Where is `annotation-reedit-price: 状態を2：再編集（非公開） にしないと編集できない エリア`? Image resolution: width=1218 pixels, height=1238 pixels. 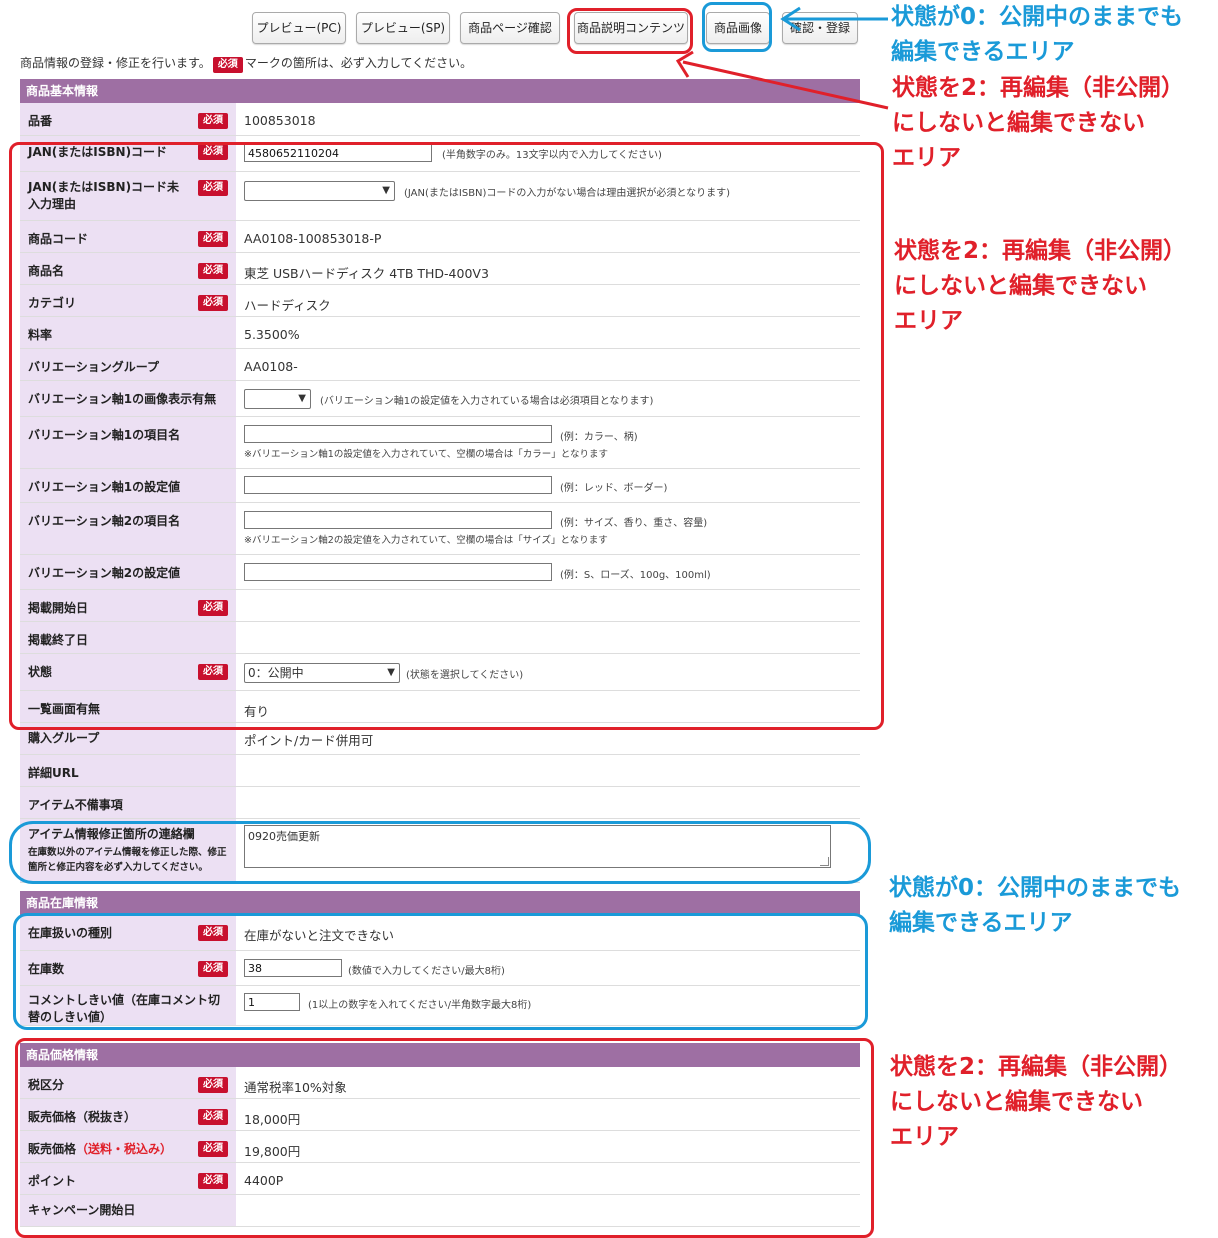 annotation-reedit-price: 状態を2：再編集（非公開） にしないと編集できない エリア is located at coordinates (1036, 1102).